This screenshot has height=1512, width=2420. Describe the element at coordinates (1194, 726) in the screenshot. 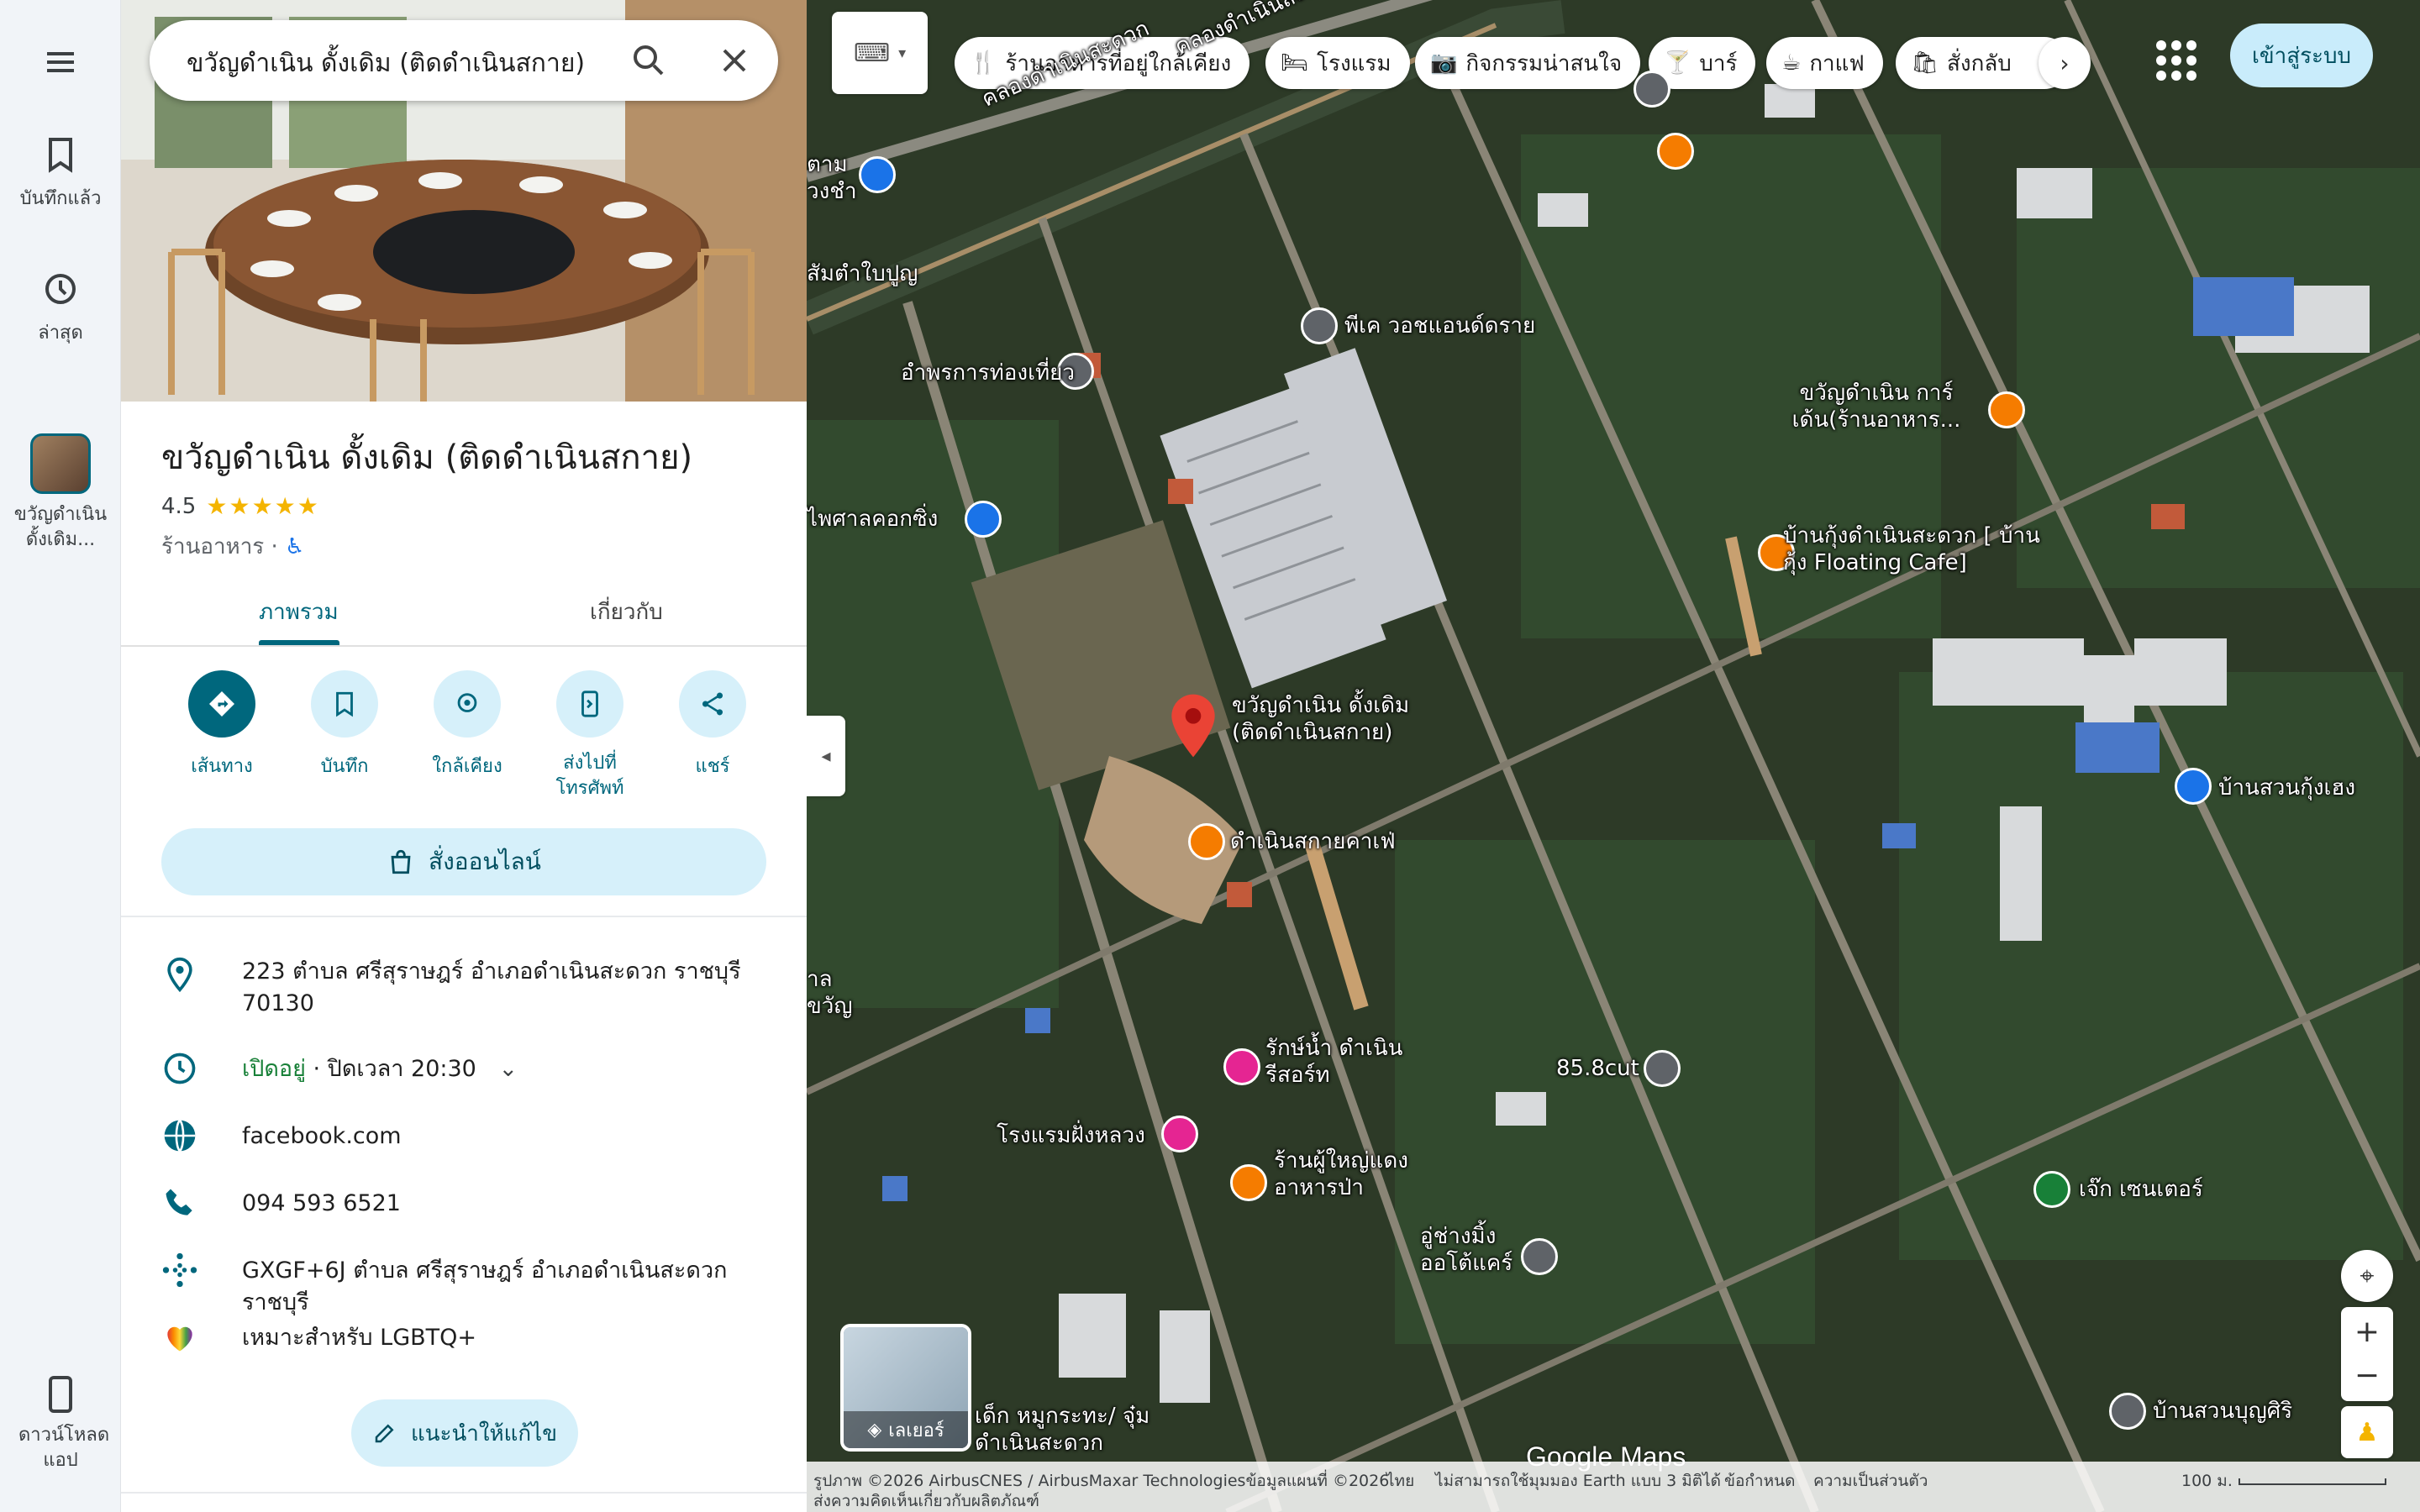

I see `selected-place-marker-icon` at that location.